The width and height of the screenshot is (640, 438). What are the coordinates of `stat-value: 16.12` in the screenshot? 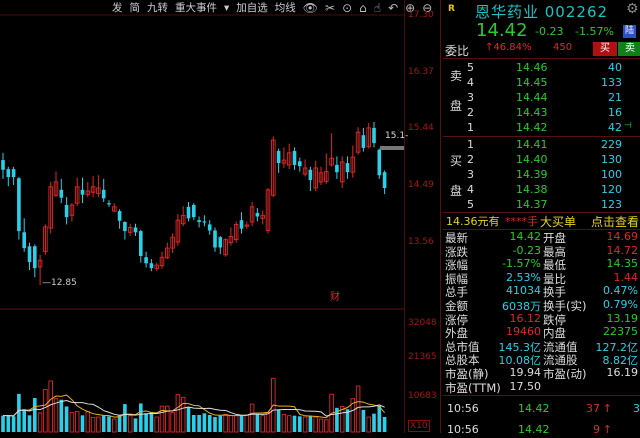 It's located at (525, 318).